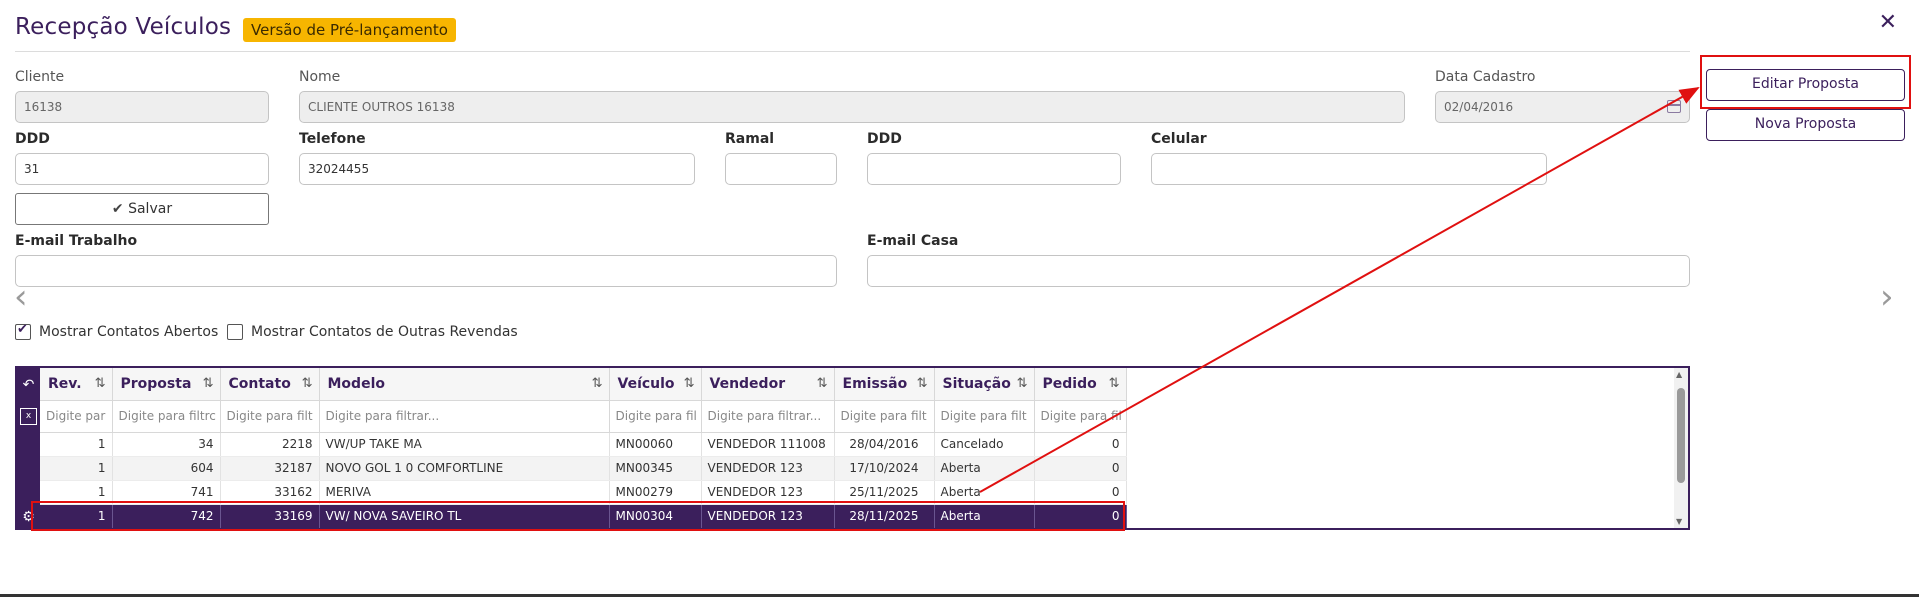  Describe the element at coordinates (768, 444) in the screenshot. I see `cell-vendedor: VENDEDOR 111008` at that location.